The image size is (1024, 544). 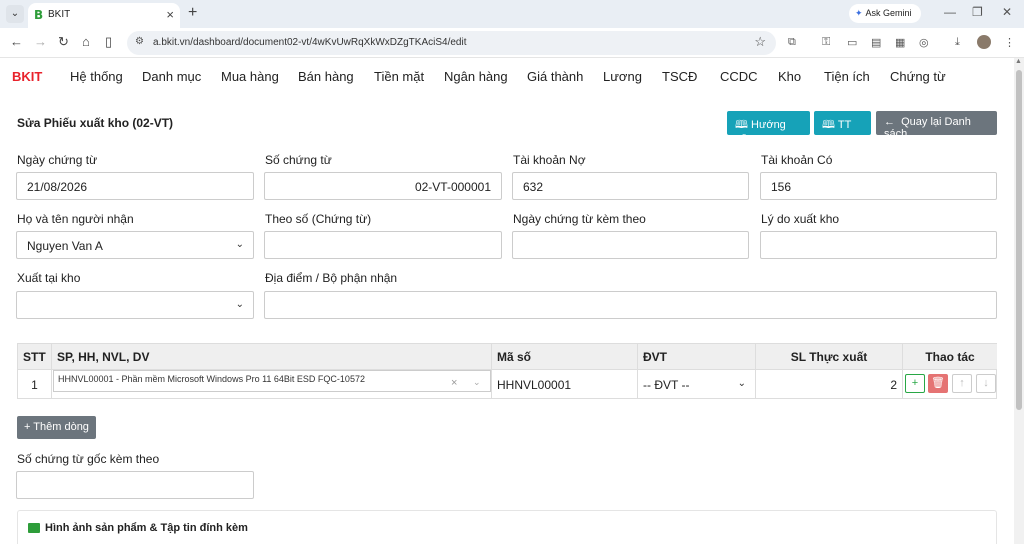 What do you see at coordinates (399, 76) in the screenshot?
I see `nav-tien-mat: Tiền mặt` at bounding box center [399, 76].